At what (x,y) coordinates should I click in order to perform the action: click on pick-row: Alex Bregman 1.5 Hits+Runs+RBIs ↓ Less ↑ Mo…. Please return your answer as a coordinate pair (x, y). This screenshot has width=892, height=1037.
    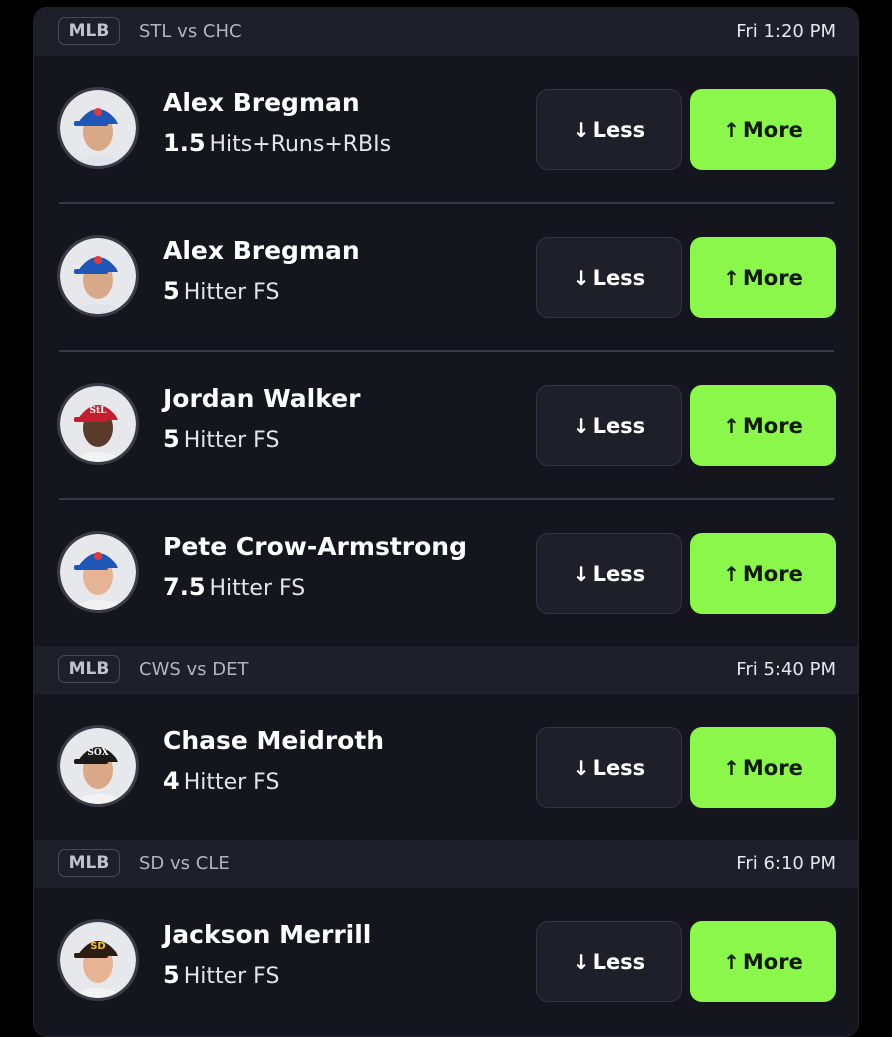
    Looking at the image, I should click on (446, 130).